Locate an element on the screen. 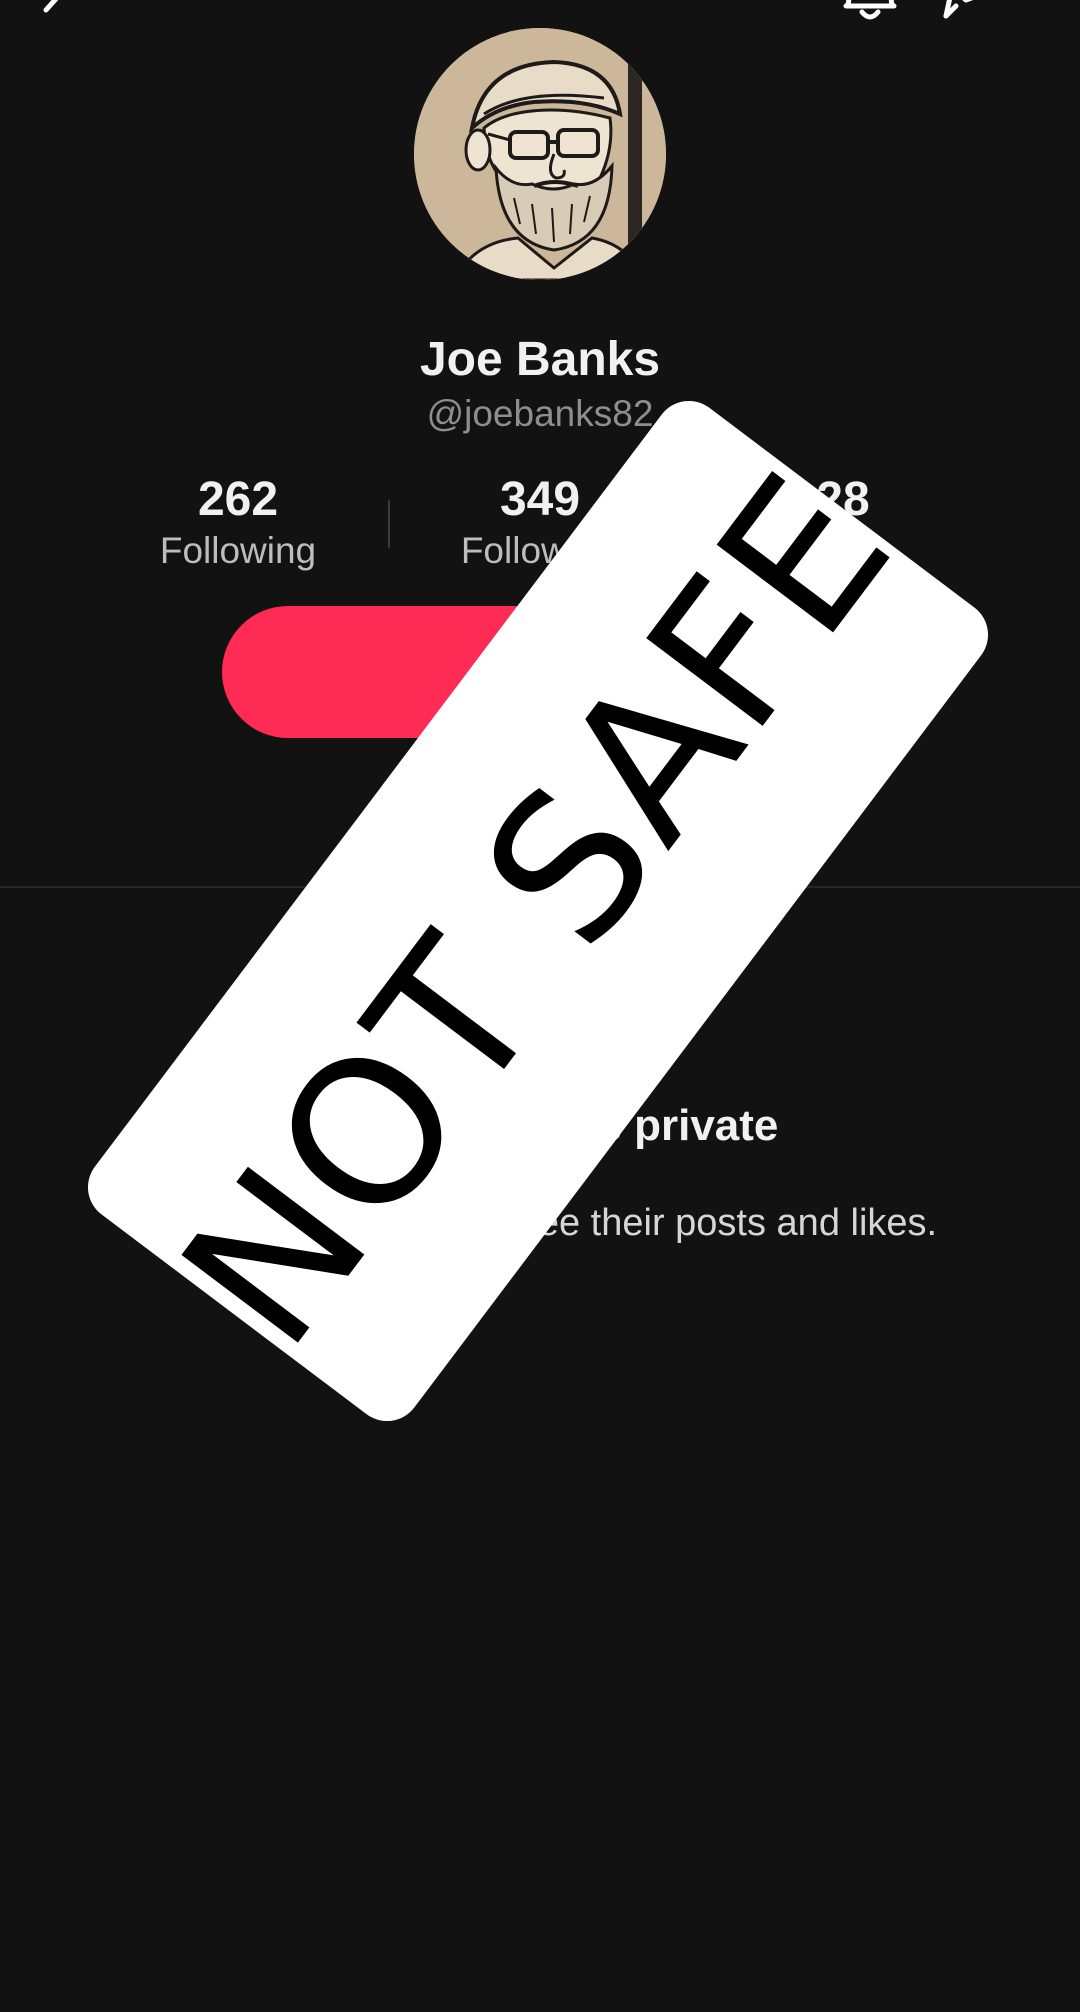 The width and height of the screenshot is (1080, 2012). share-icon is located at coordinates (976, 16).